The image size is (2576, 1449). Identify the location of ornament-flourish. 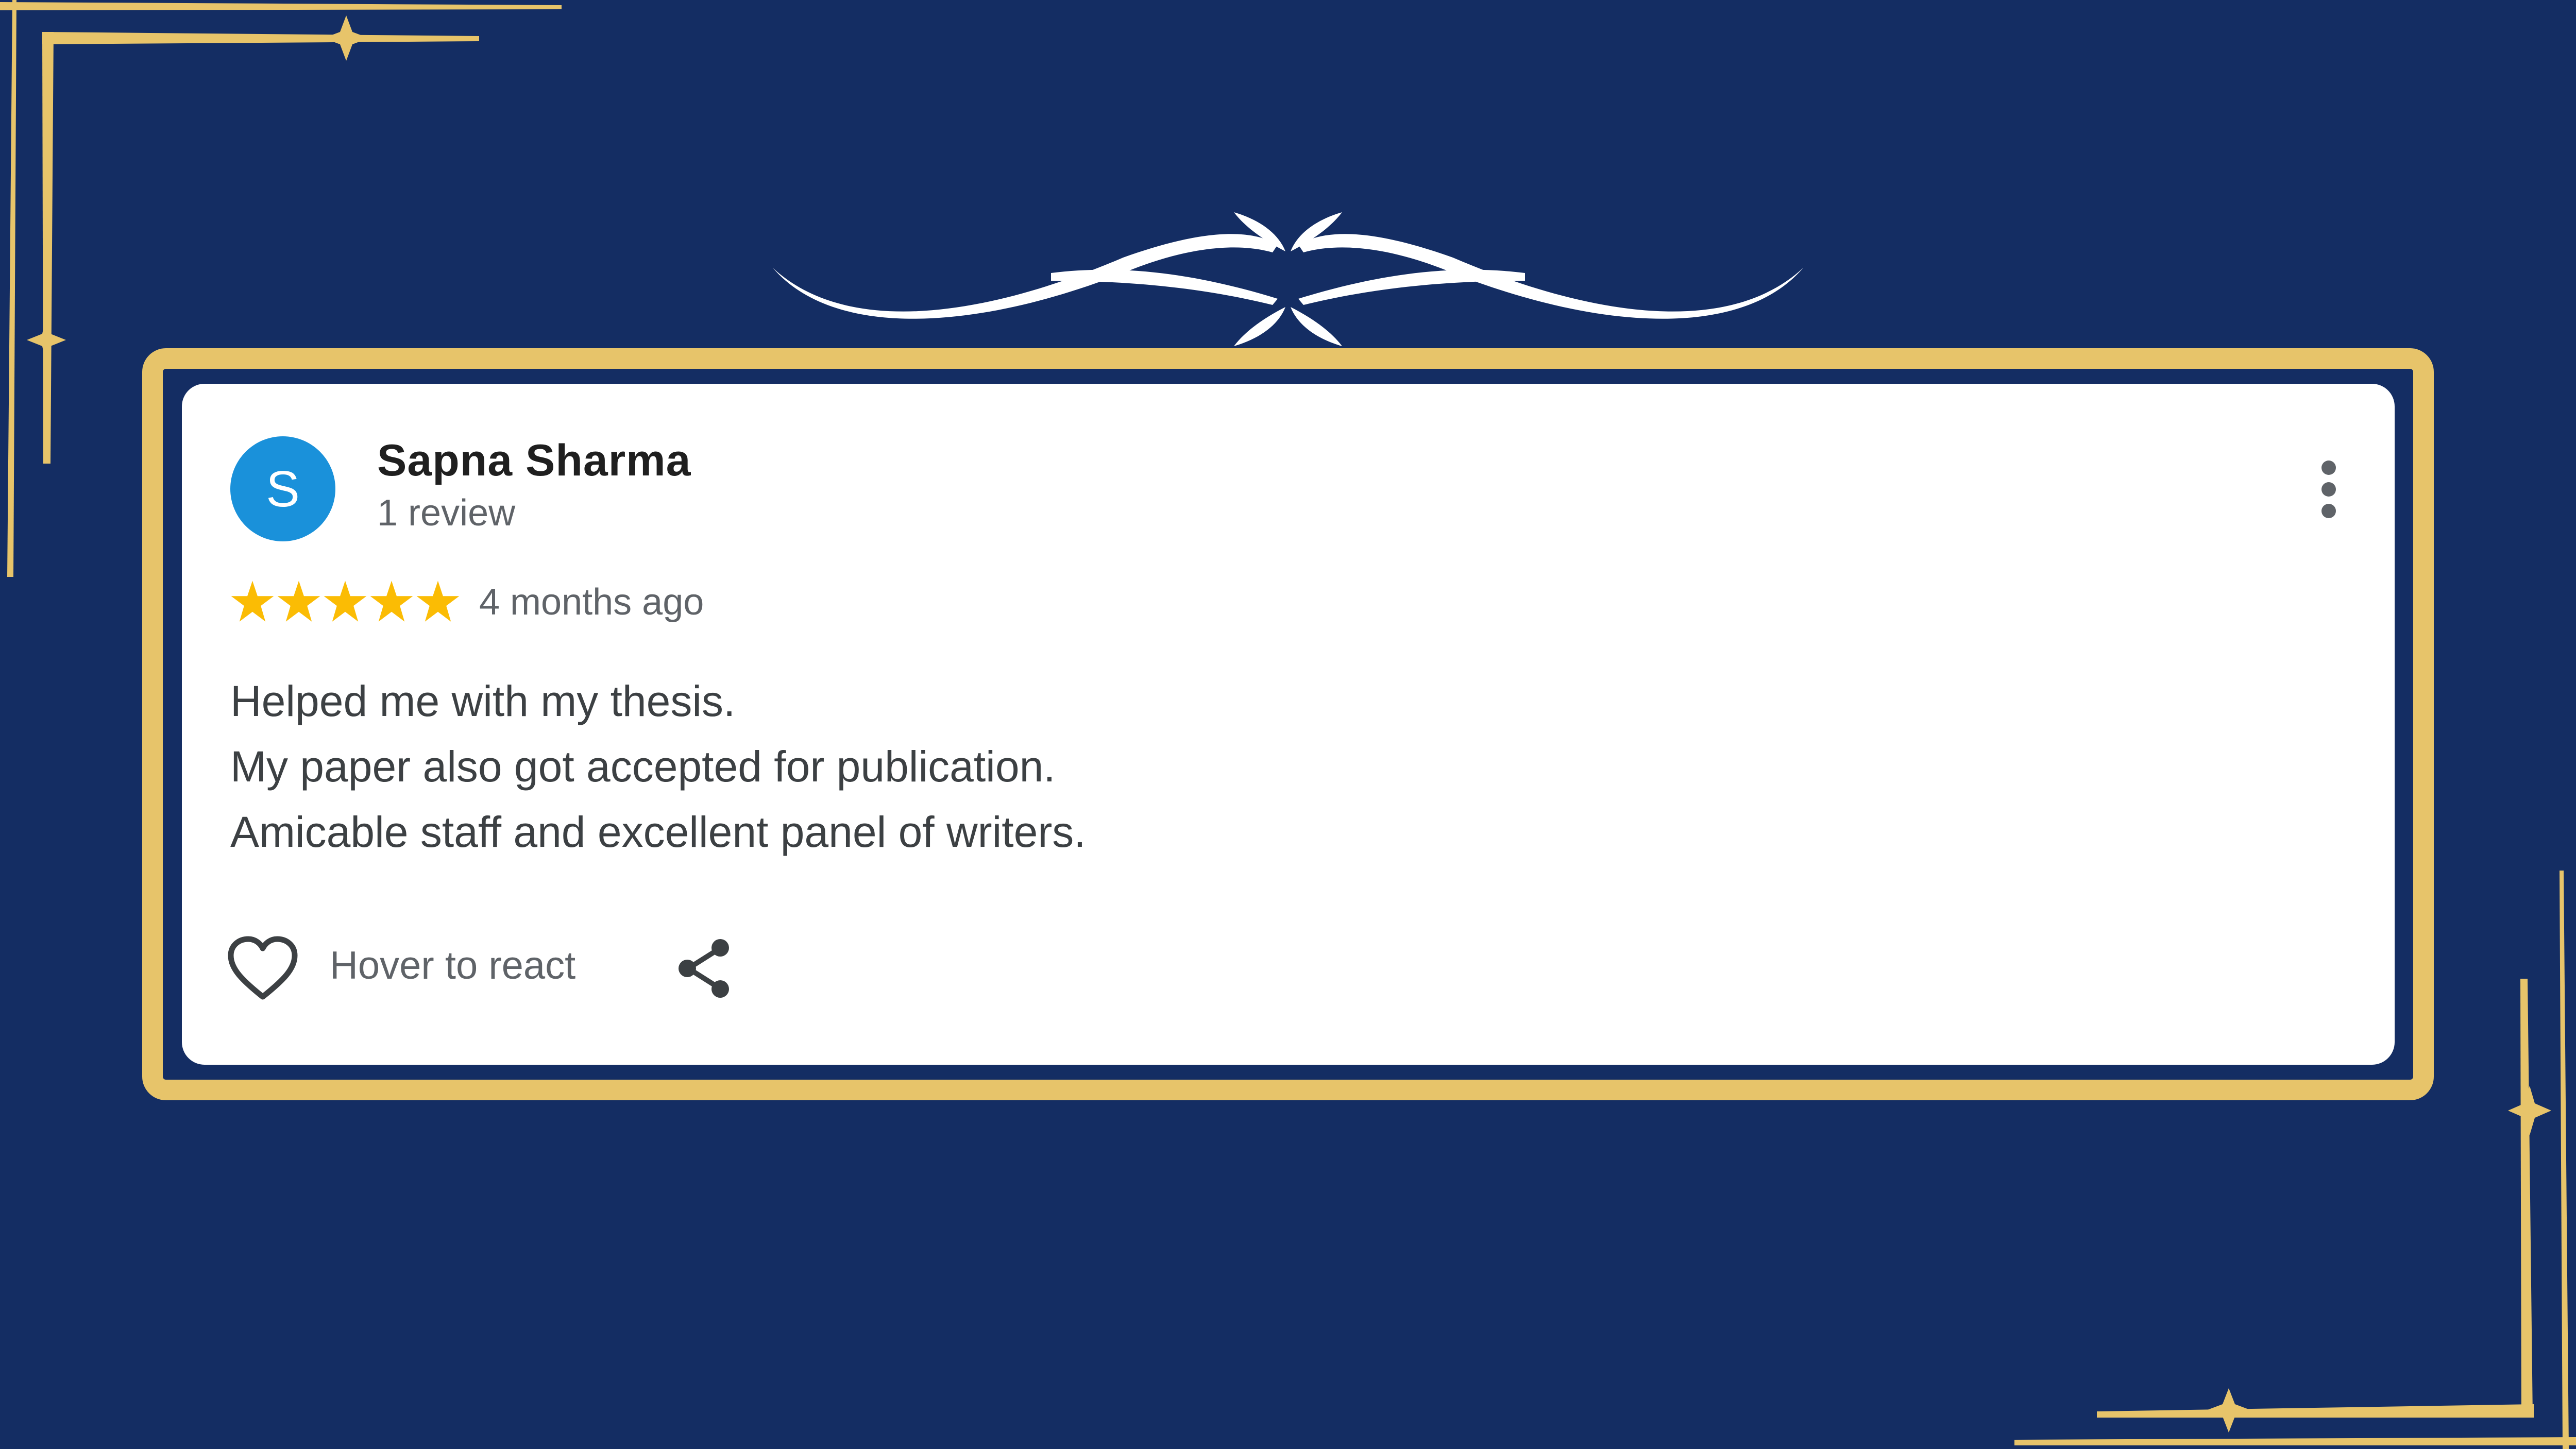
(1288, 279).